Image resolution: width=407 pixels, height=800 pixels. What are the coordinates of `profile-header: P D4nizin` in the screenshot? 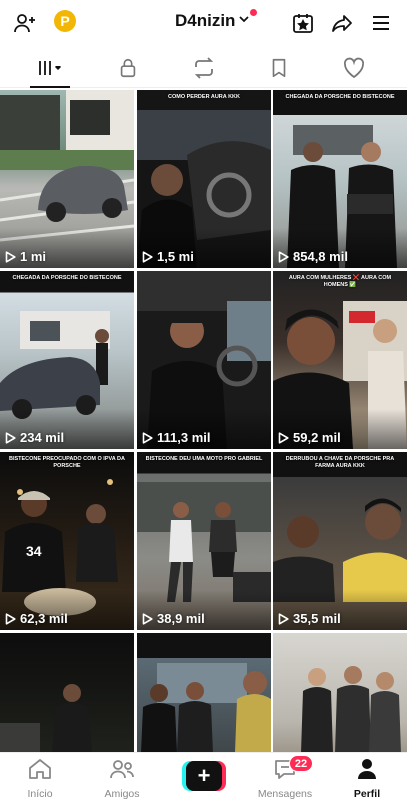 It's located at (203, 23).